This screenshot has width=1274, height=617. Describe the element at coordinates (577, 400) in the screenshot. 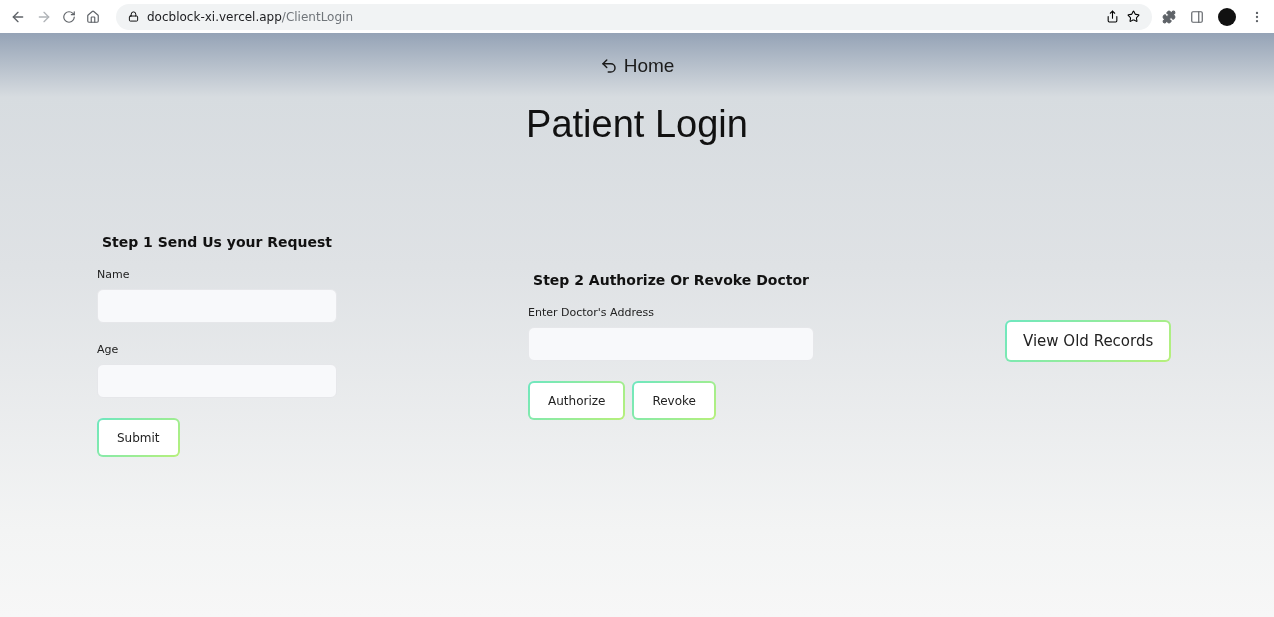

I see `action-button: Authorize` at that location.